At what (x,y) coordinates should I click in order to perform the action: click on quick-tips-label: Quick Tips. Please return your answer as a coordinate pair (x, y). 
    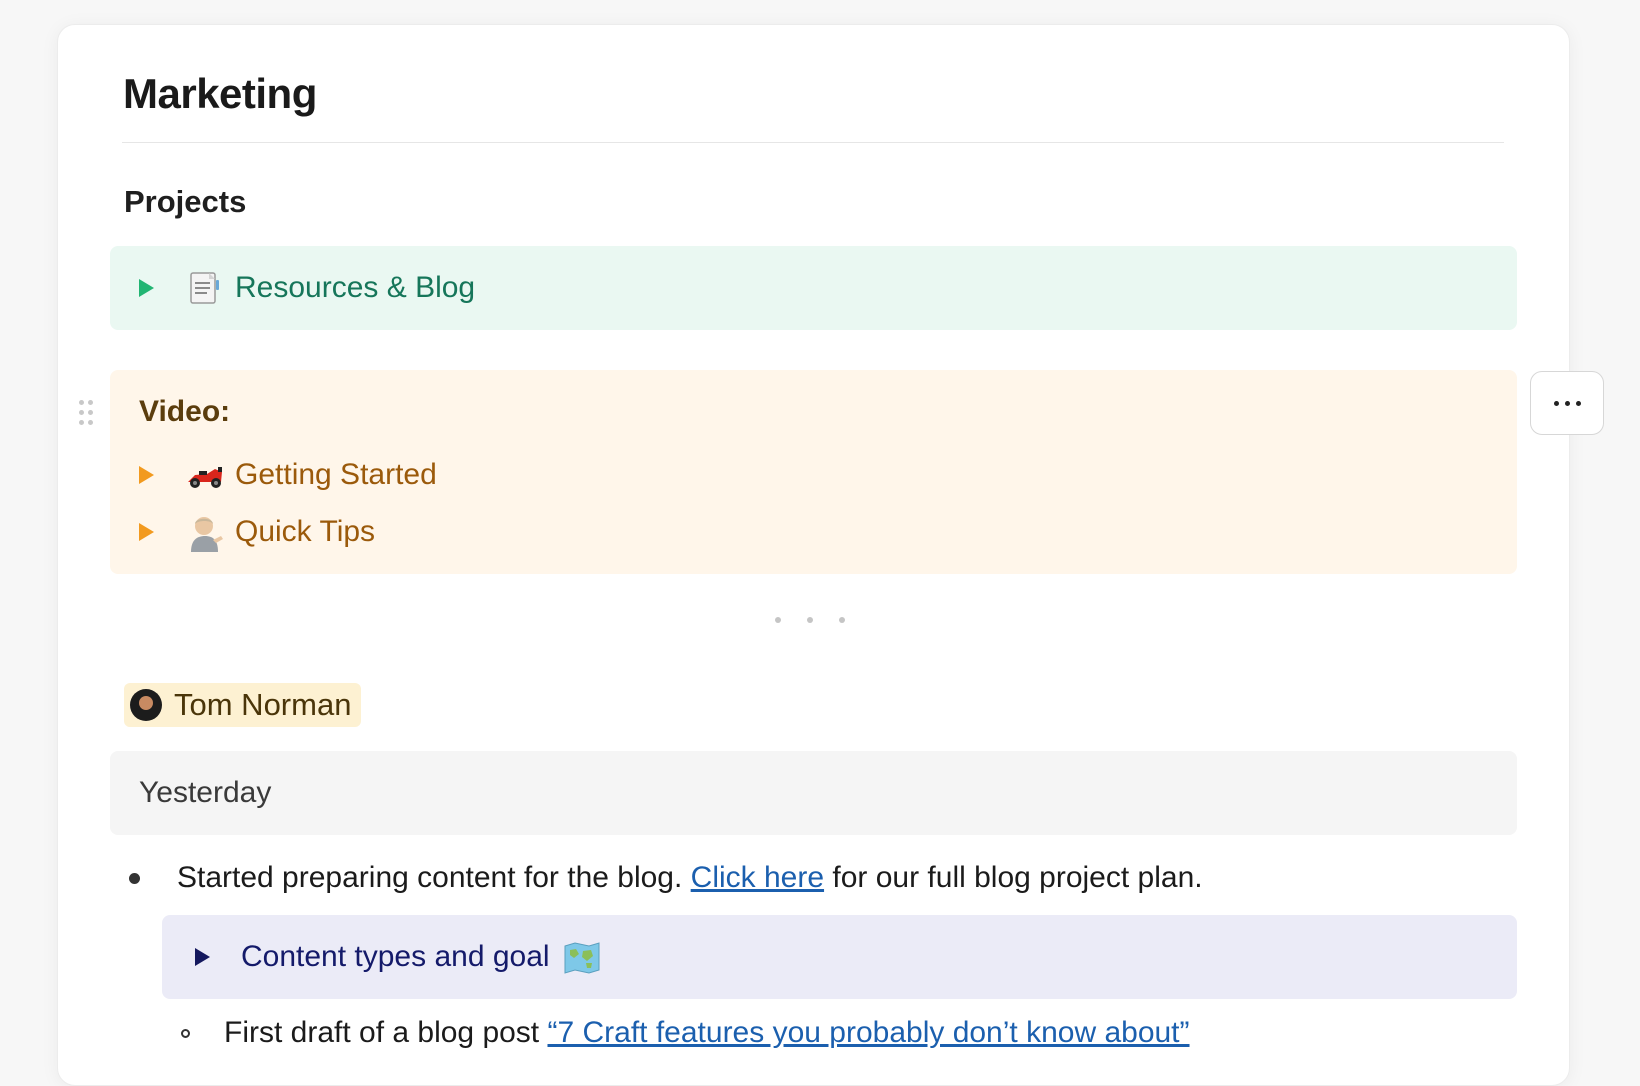
    Looking at the image, I should click on (305, 531).